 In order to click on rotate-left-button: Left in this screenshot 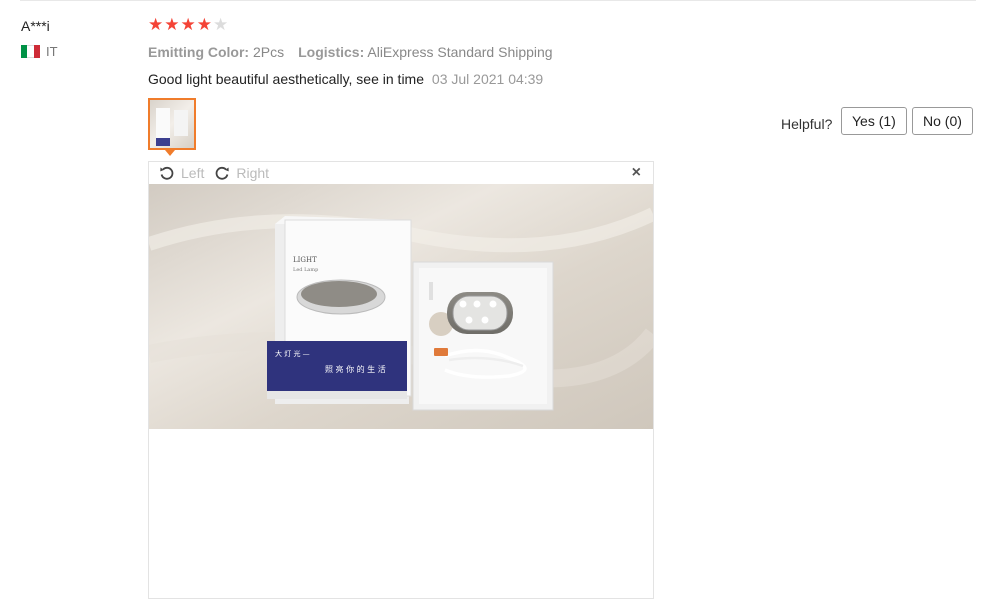, I will do `click(181, 173)`.